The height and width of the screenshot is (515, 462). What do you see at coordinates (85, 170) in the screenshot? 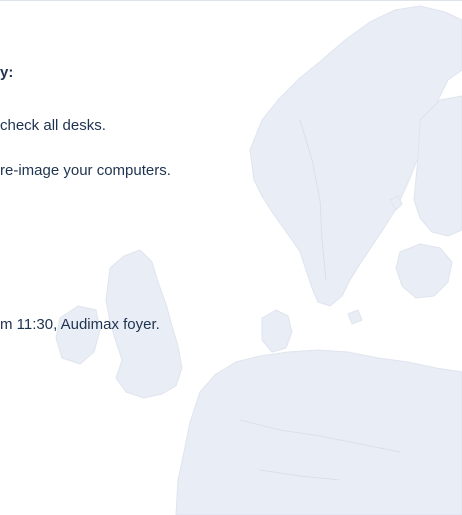
I see `message-line: re-image your computers.` at bounding box center [85, 170].